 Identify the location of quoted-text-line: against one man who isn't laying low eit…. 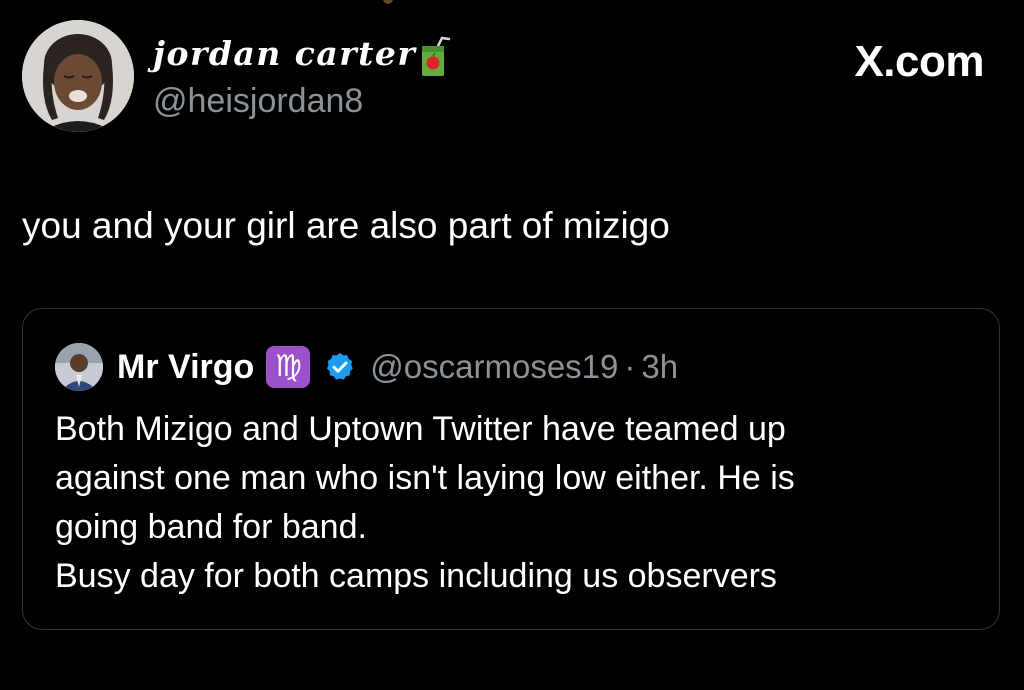
(425, 478).